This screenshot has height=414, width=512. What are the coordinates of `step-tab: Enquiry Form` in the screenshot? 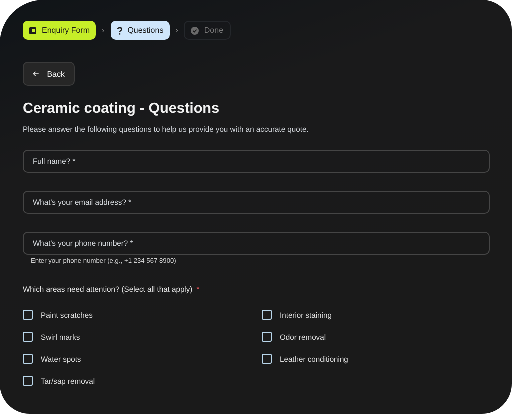 It's located at (59, 30).